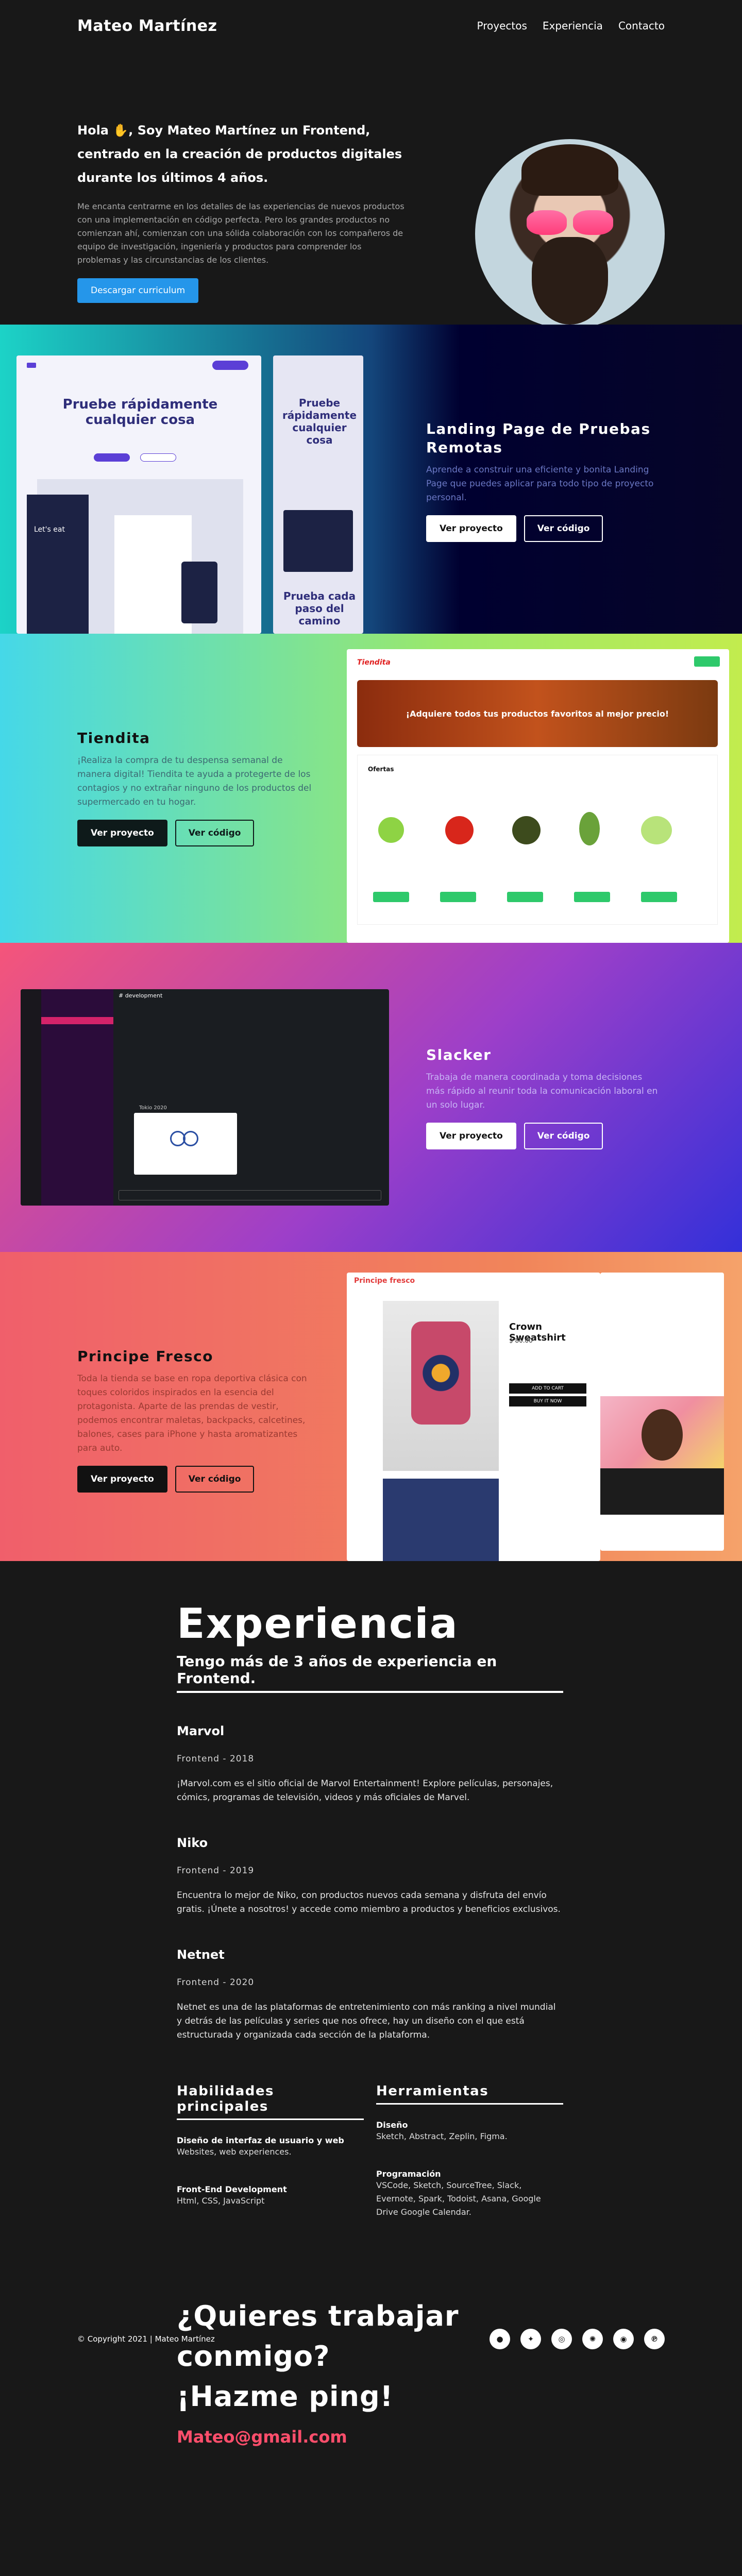  What do you see at coordinates (31, 365) in the screenshot?
I see `logo-icon` at bounding box center [31, 365].